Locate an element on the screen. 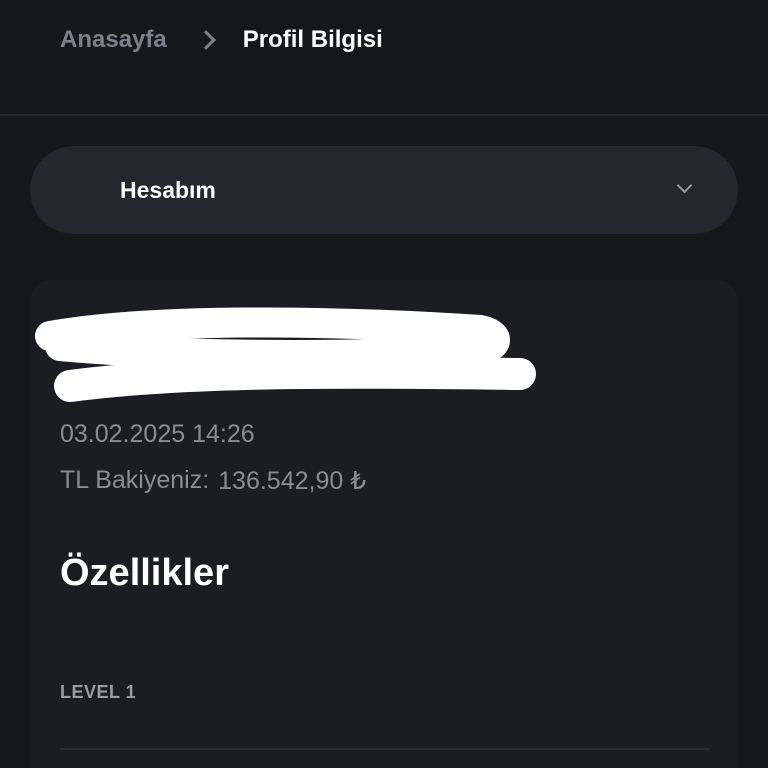  level-label: LEVEL 1 is located at coordinates (98, 692).